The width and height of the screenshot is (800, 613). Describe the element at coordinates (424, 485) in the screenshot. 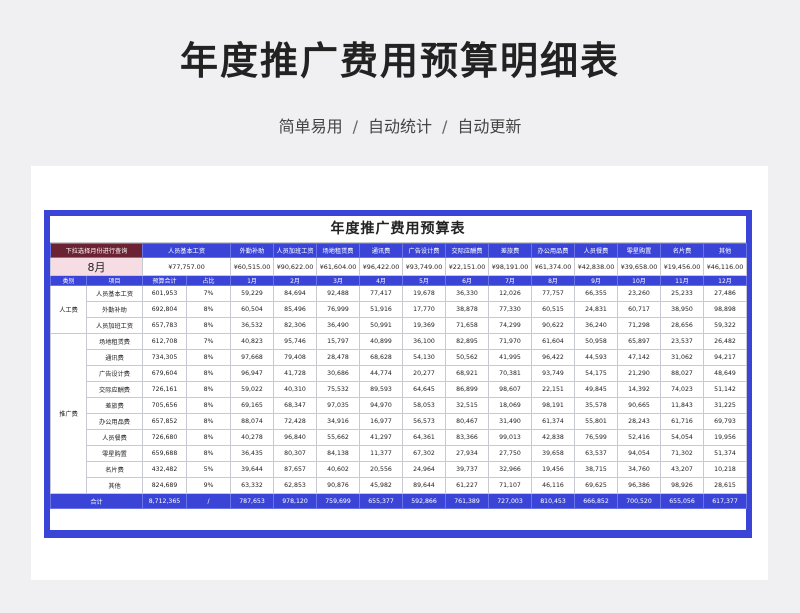

I see `month-value-cell: 89,644` at that location.